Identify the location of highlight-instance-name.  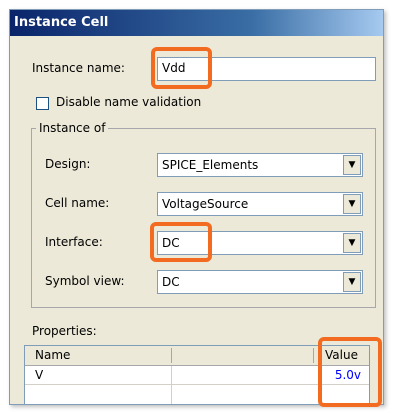
(181, 68).